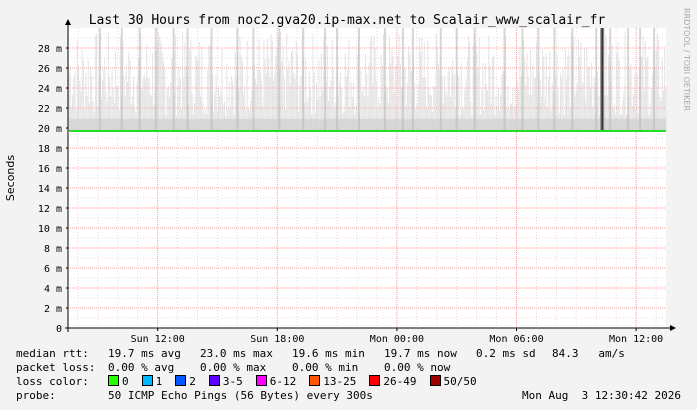 This screenshot has height=410, width=697. Describe the element at coordinates (50, 189) in the screenshot. I see `y-tick-label: 14 m` at that location.